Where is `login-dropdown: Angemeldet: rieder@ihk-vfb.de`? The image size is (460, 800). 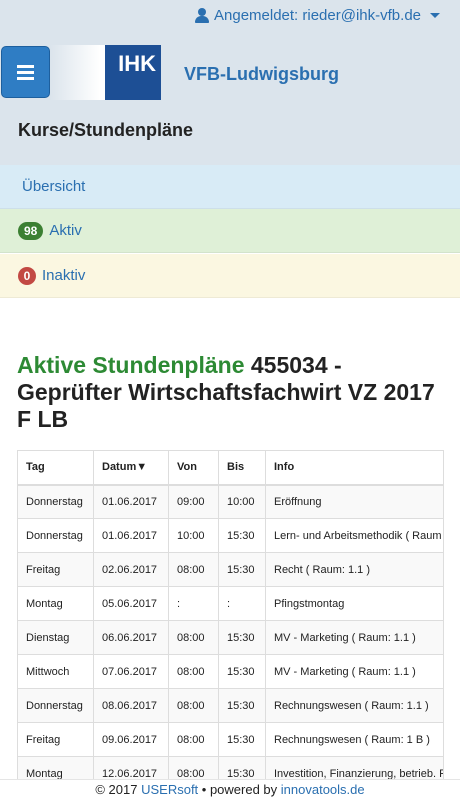
login-dropdown: Angemeldet: rieder@ihk-vfb.de is located at coordinates (317, 15).